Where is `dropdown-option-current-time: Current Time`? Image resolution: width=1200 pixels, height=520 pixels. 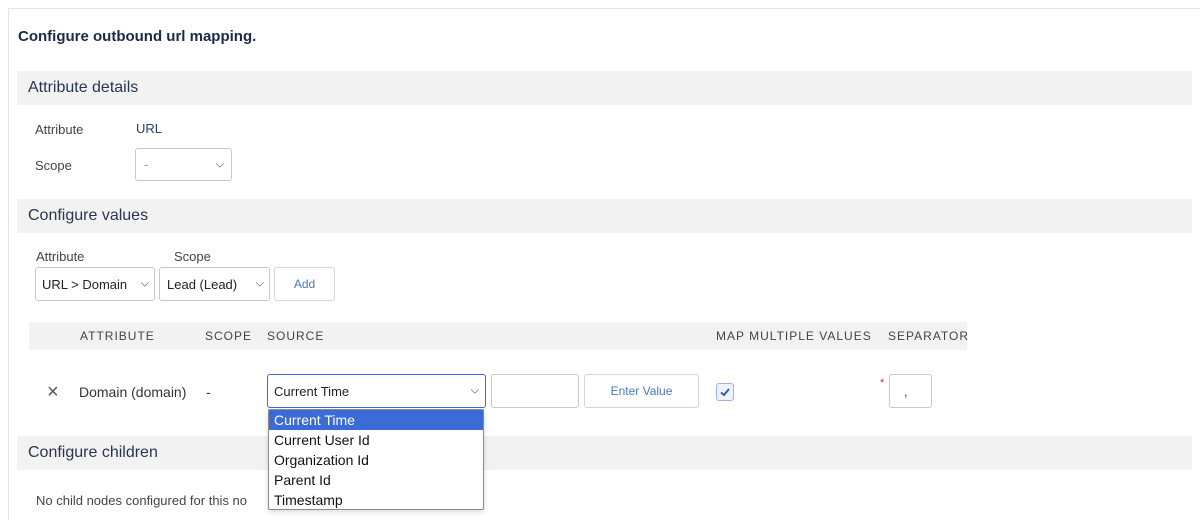
dropdown-option-current-time: Current Time is located at coordinates (376, 420).